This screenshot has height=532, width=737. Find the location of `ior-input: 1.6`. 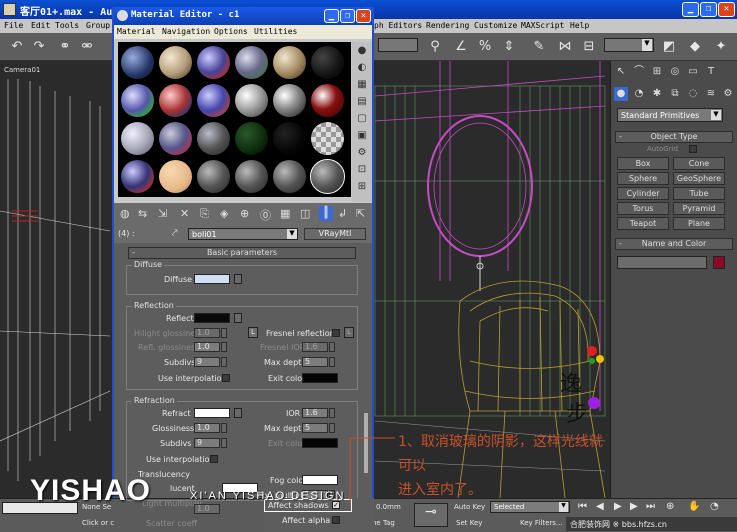

ior-input: 1.6 is located at coordinates (315, 413).